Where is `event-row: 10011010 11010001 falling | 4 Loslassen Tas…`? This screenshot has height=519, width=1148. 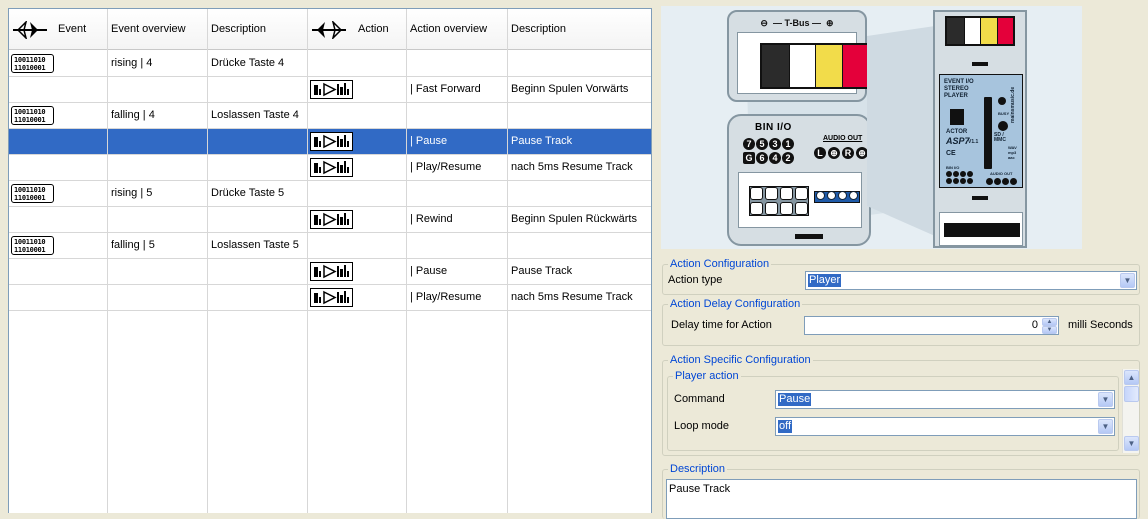 event-row: 10011010 11010001 falling | 4 Loslassen Tas… is located at coordinates (330, 116).